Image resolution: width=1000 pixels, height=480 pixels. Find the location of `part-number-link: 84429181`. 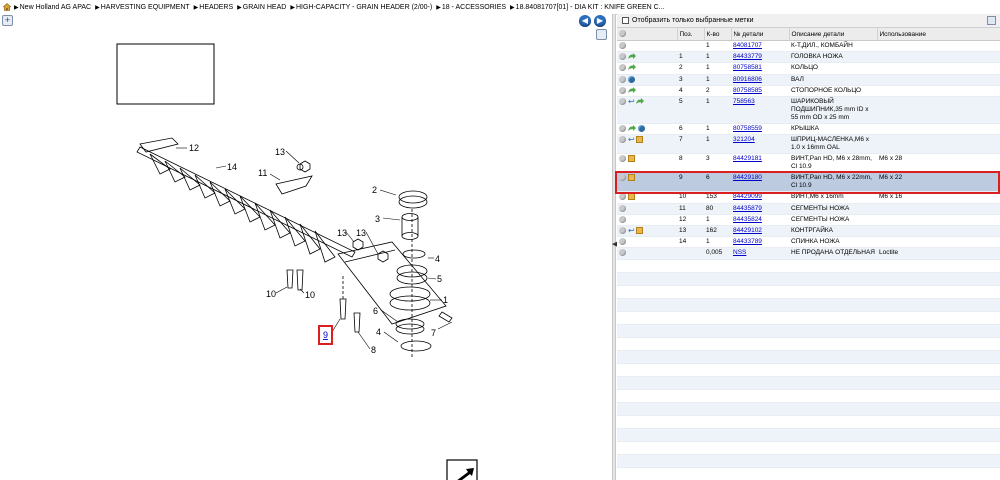

part-number-link: 84429181 is located at coordinates (747, 158).